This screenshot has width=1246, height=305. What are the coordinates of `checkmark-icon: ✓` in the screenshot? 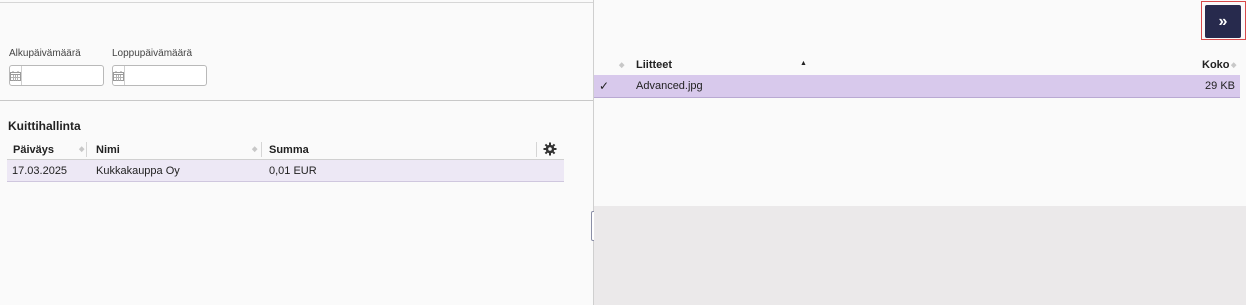 It's located at (604, 86).